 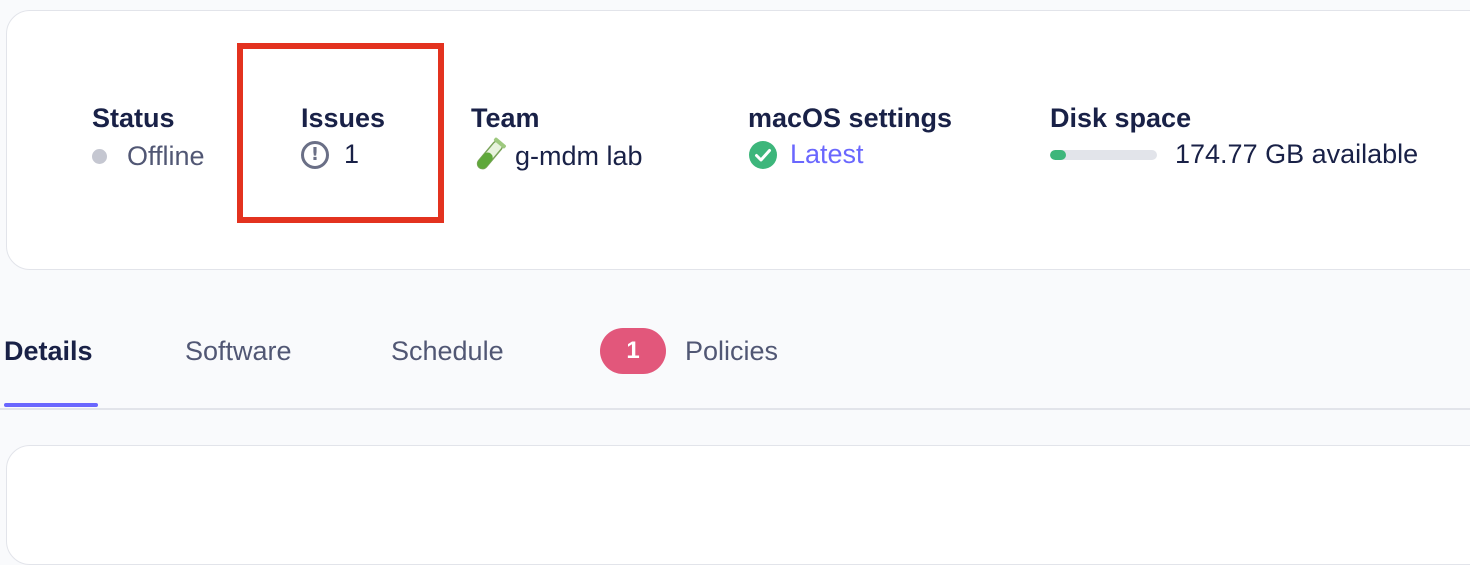 What do you see at coordinates (491, 153) in the screenshot?
I see `test-tube-icon` at bounding box center [491, 153].